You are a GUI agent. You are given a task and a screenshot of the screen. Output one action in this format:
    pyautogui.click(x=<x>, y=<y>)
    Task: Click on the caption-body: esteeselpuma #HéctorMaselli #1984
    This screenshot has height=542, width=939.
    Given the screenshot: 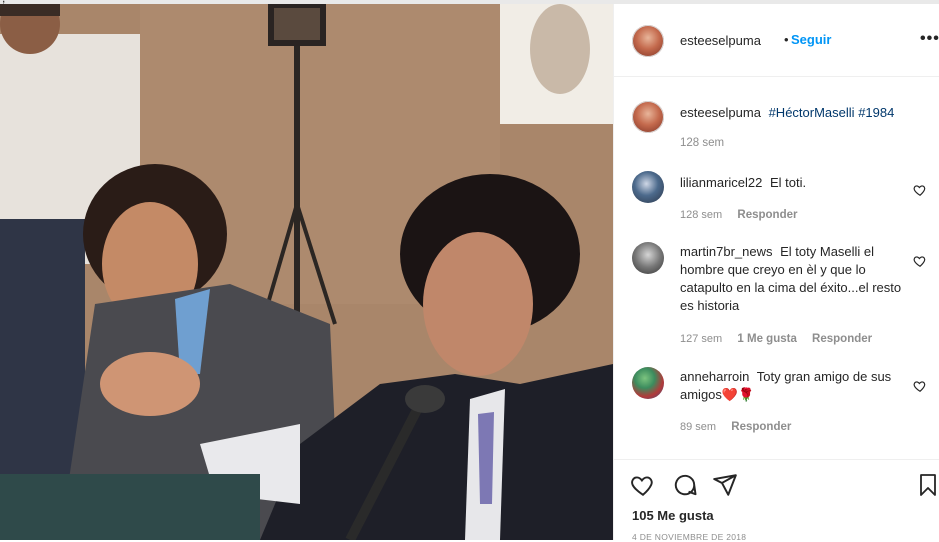 What is the action you would take?
    pyautogui.click(x=796, y=113)
    